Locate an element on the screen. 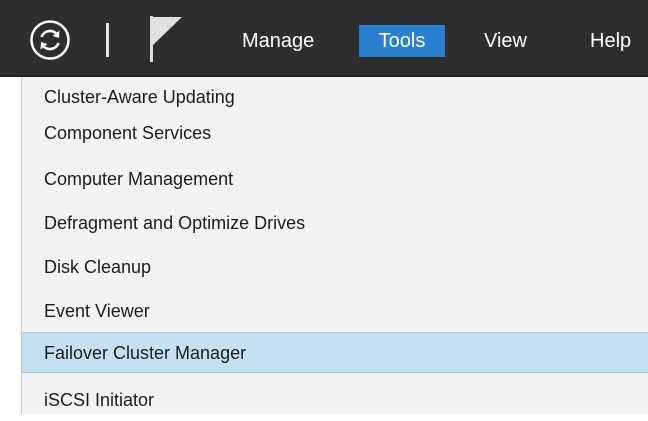  toolbar-separator is located at coordinates (107, 40).